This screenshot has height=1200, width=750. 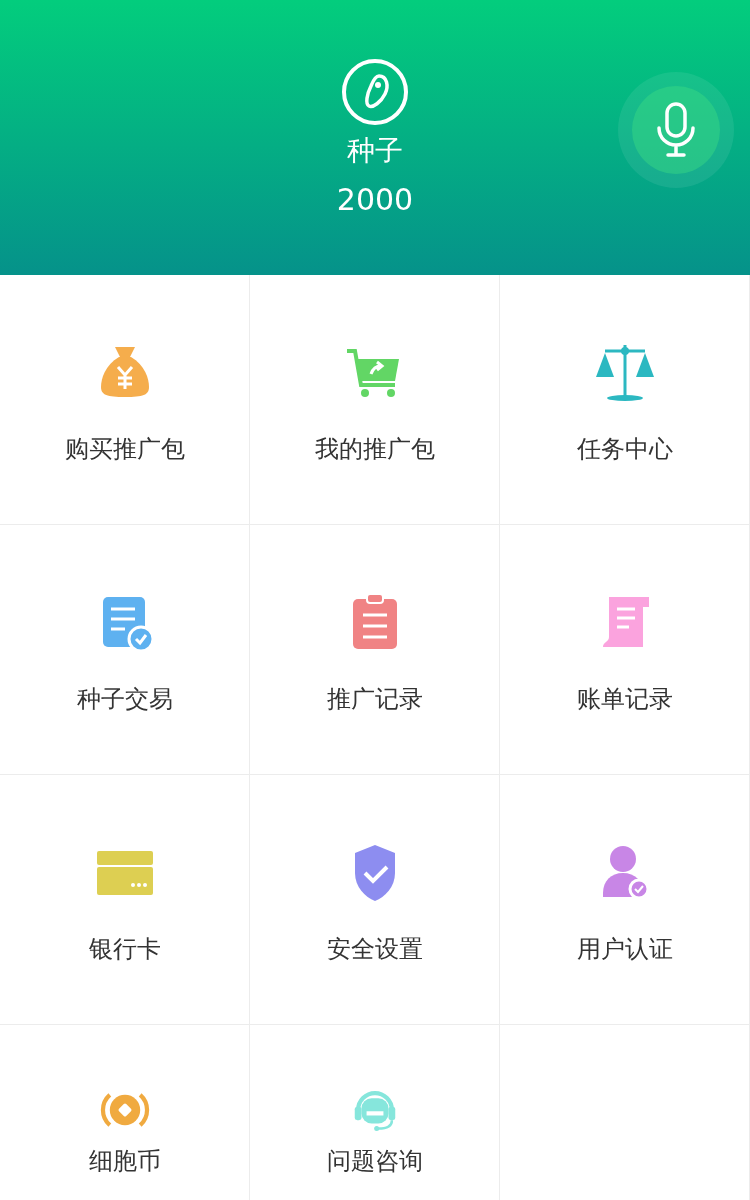 I want to click on microphone-icon, so click(x=676, y=130).